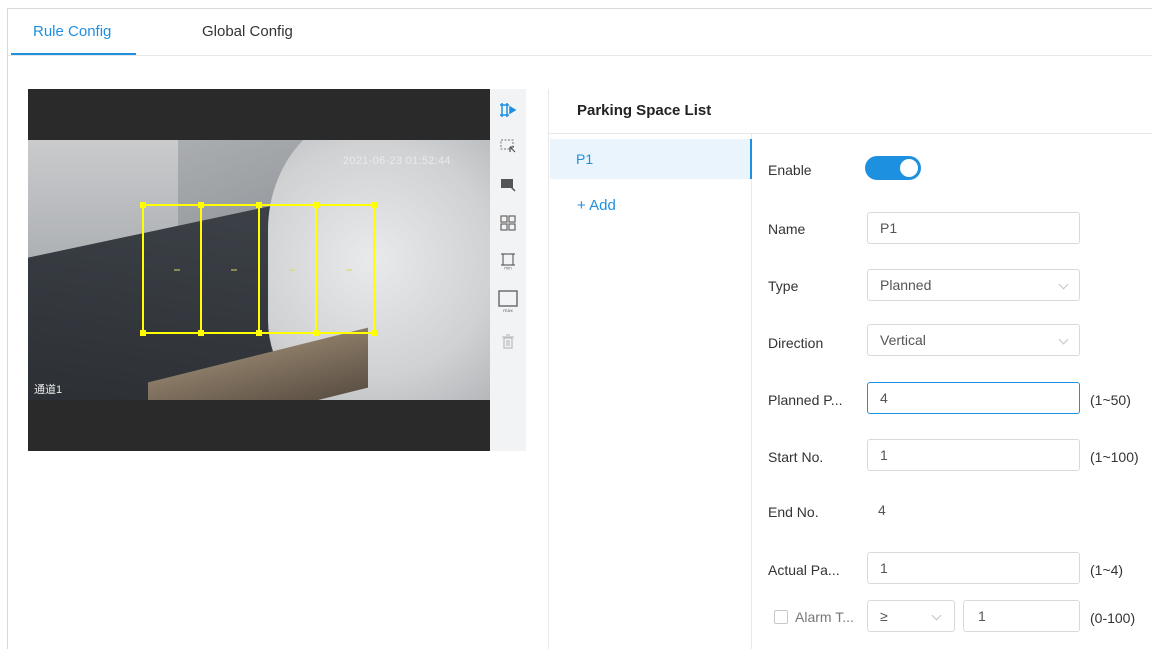 This screenshot has width=1152, height=649. Describe the element at coordinates (596, 205) in the screenshot. I see `add-parking-space-button: + Add` at that location.